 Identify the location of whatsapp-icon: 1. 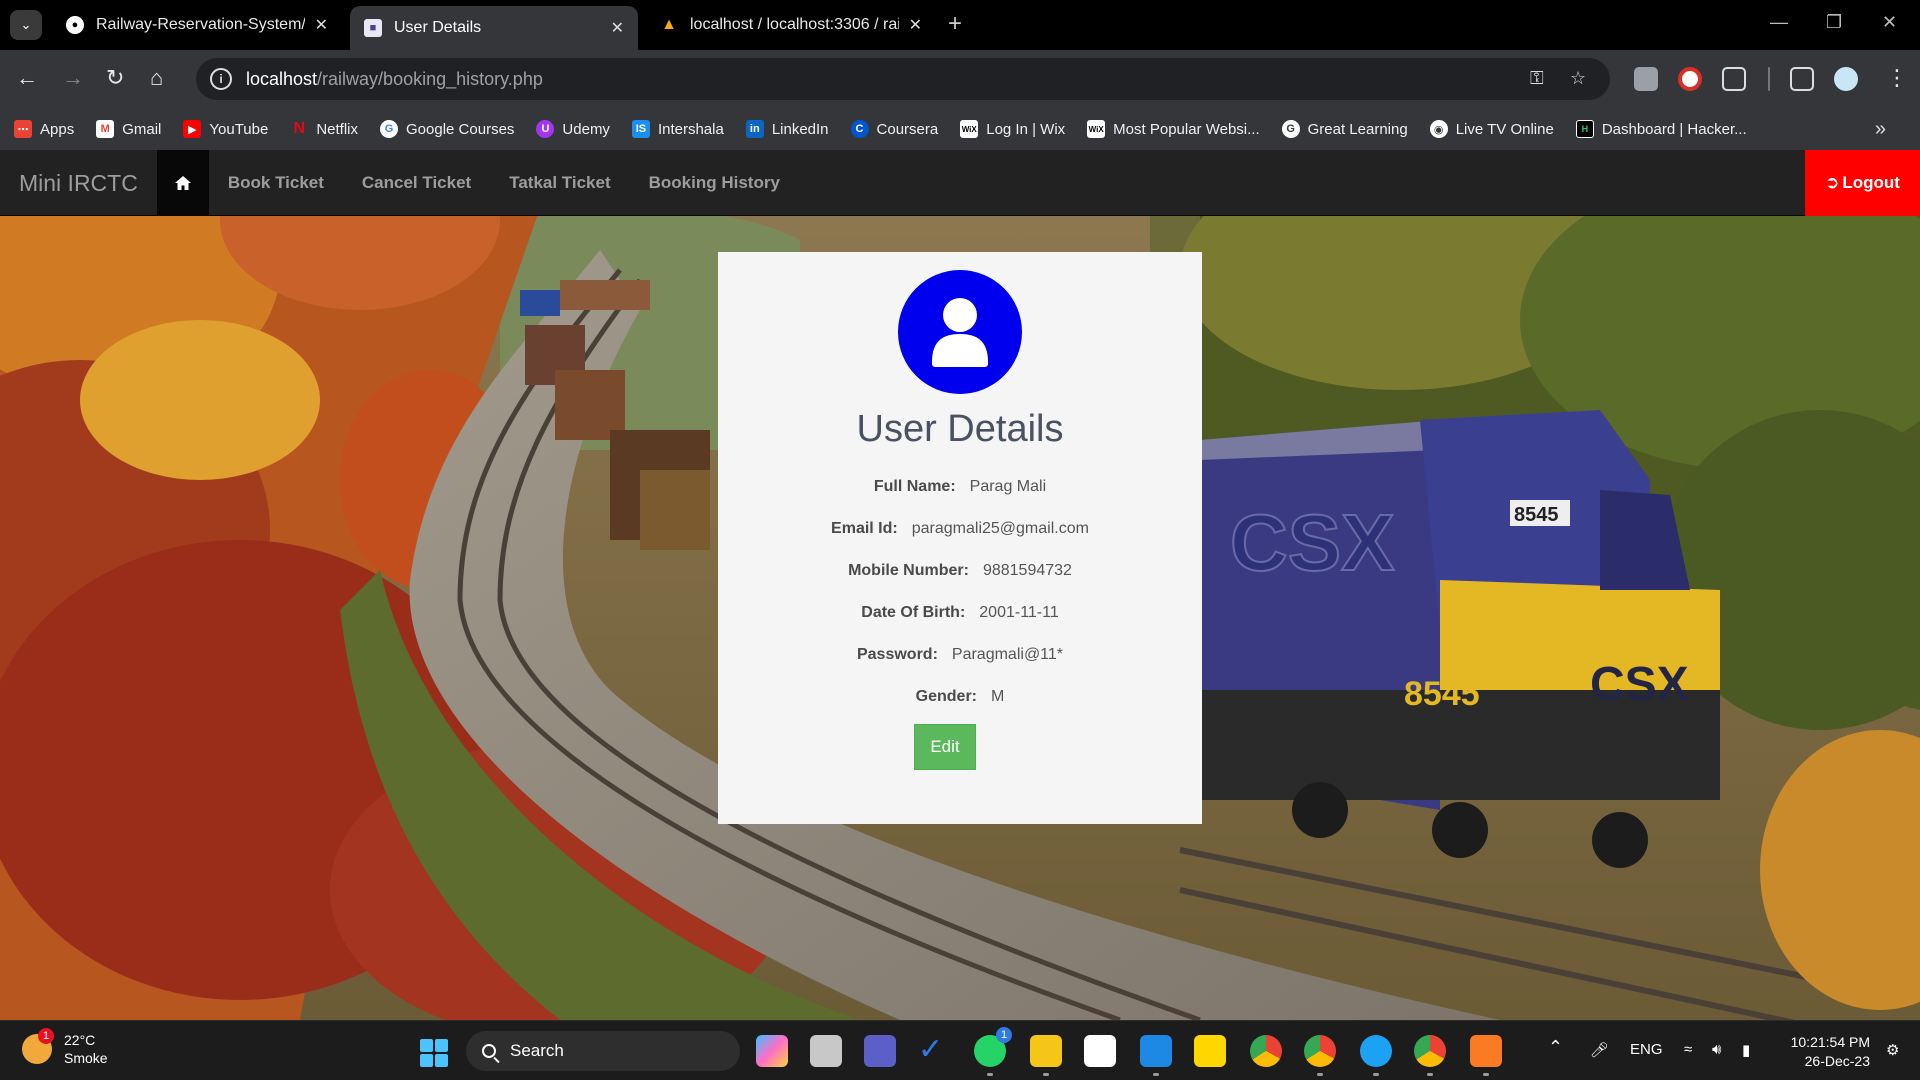
(993, 1047).